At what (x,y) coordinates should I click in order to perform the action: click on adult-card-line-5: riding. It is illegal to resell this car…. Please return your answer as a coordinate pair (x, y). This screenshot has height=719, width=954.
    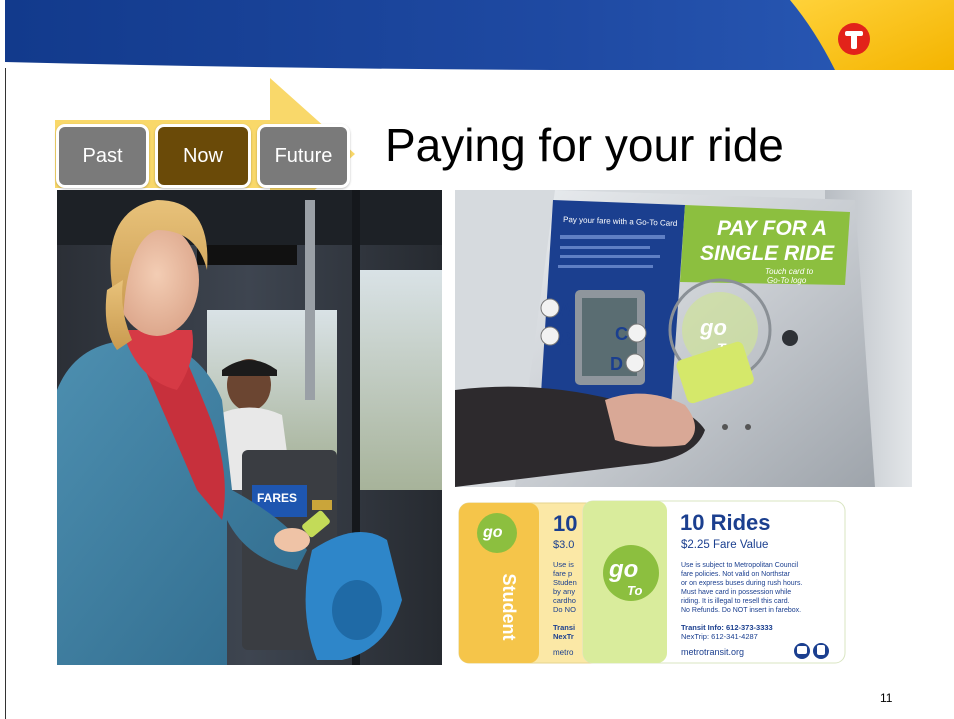
    Looking at the image, I should click on (735, 601).